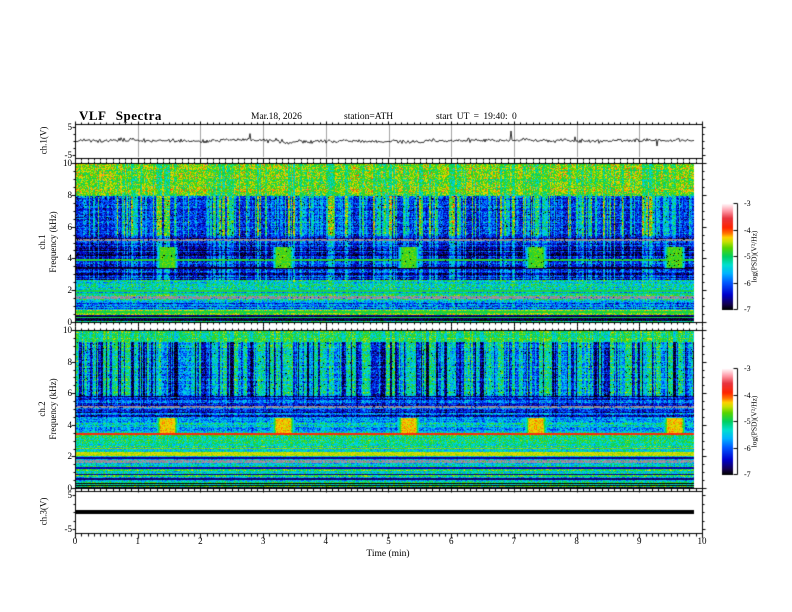 This screenshot has width=792, height=612. Describe the element at coordinates (276, 117) in the screenshot. I see `header-date: Mar.18, 2026` at that location.